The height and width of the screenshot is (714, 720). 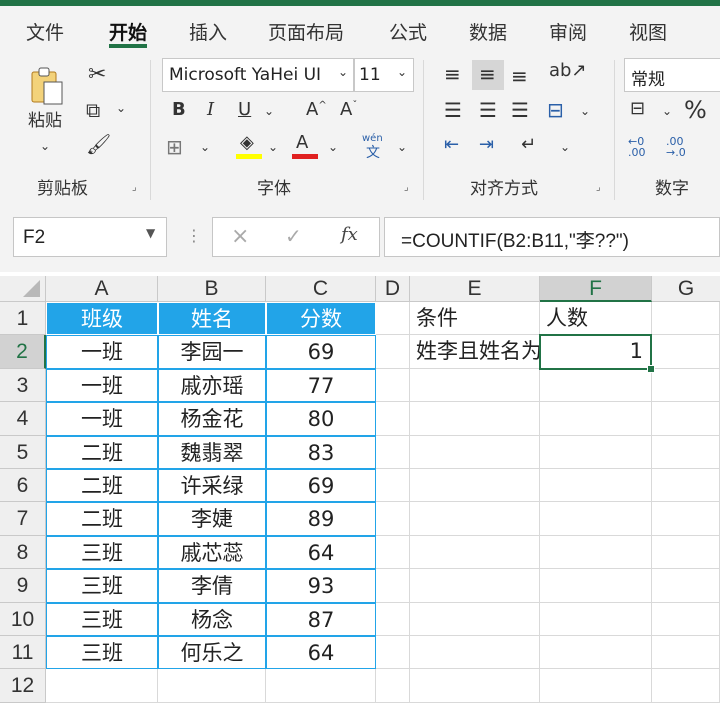 I want to click on condition-header-cell: 条件, so click(x=475, y=319).